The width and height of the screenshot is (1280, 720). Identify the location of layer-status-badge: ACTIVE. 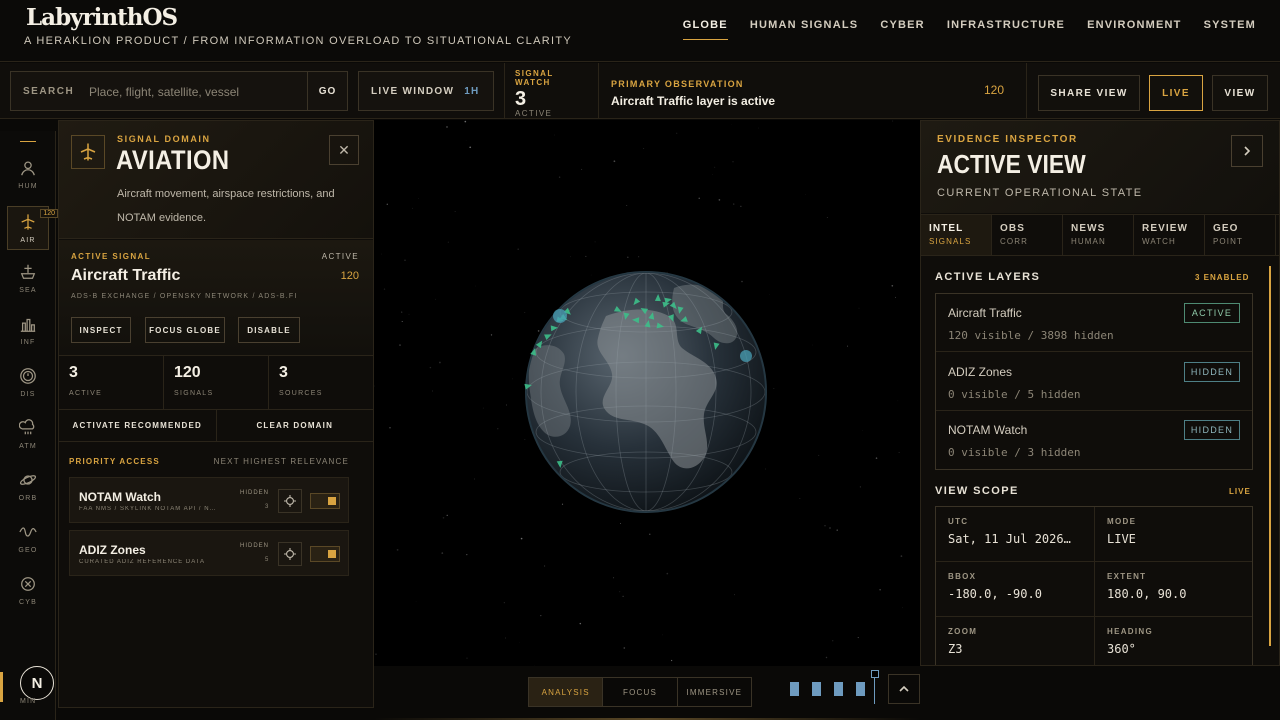
(1212, 313).